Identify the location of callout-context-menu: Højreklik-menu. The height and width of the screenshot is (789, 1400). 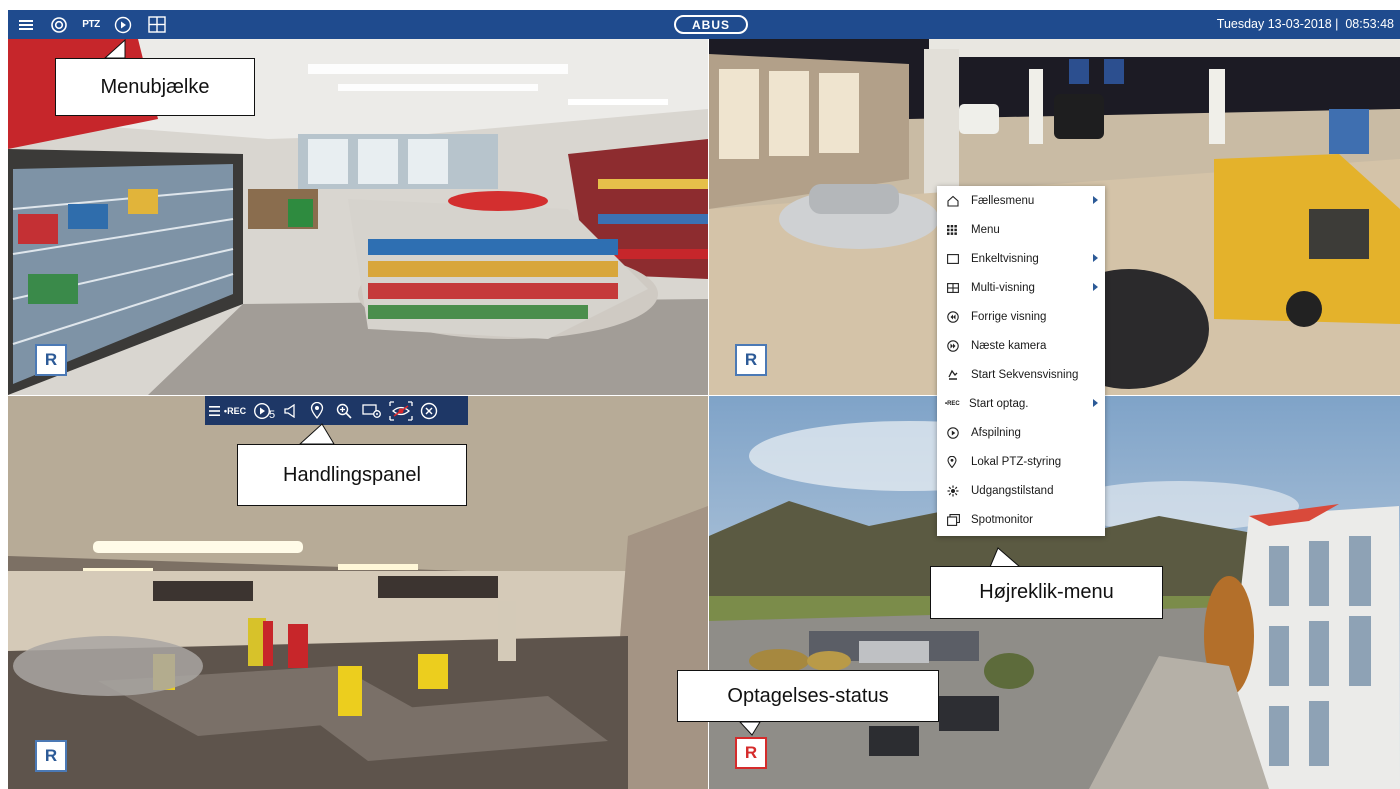
(1046, 592).